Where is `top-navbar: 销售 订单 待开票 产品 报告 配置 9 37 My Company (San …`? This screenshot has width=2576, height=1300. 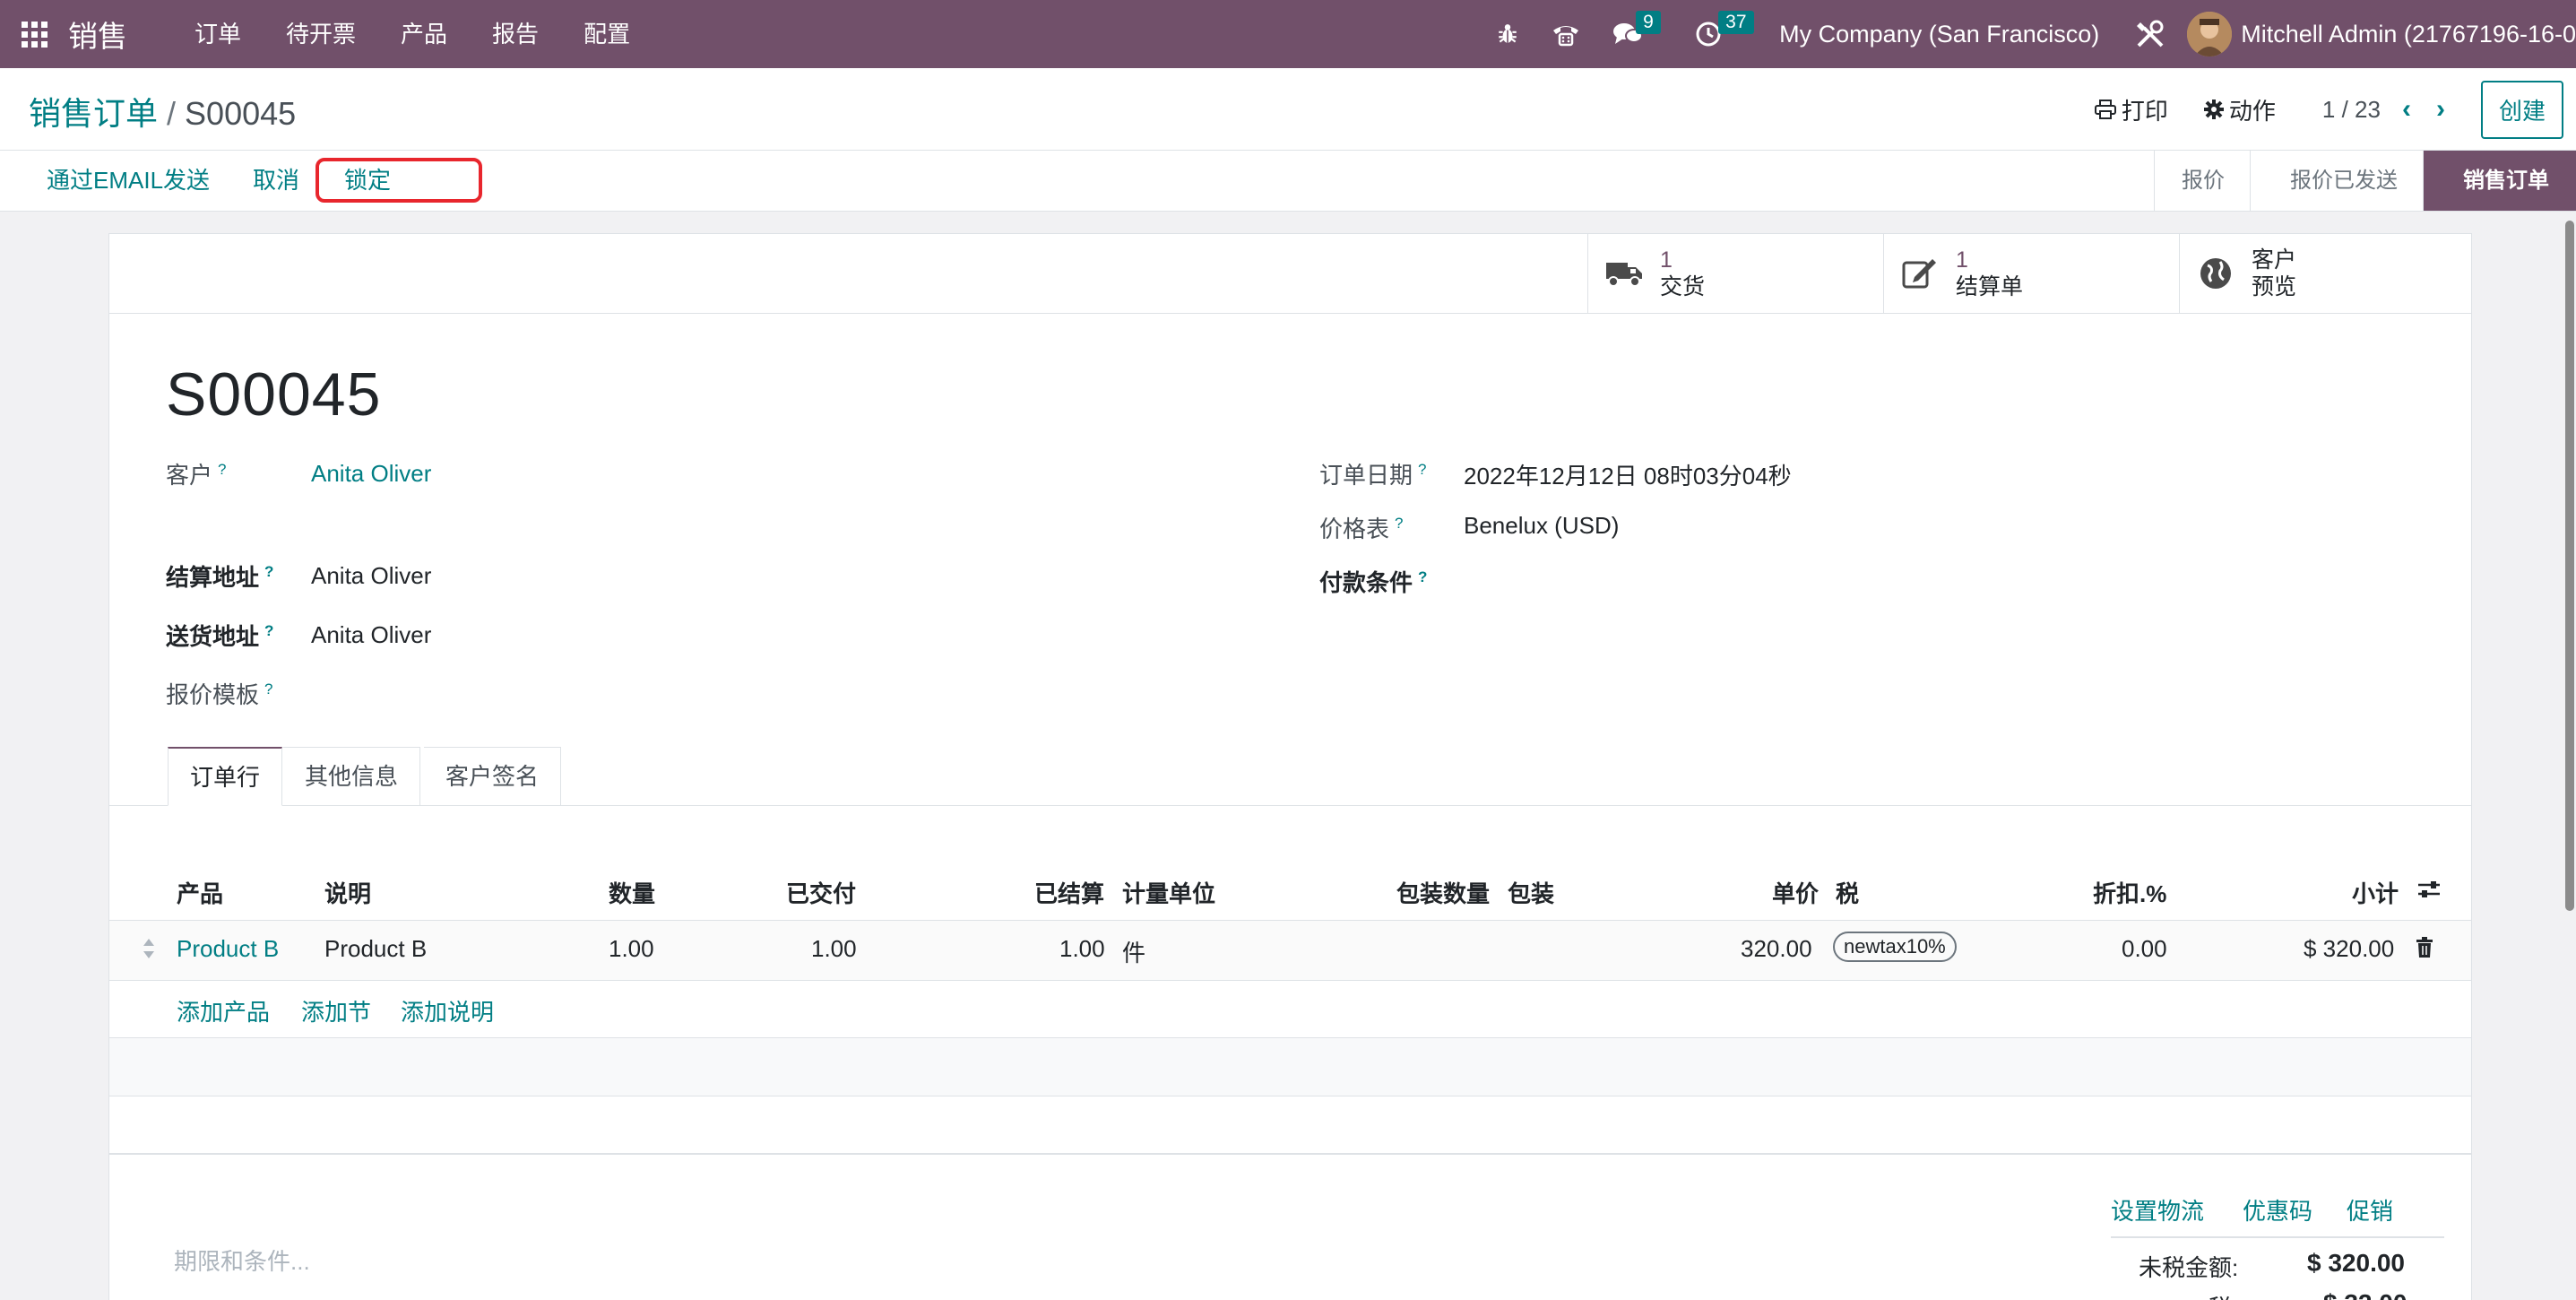
top-navbar: 销售 订单 待开票 产品 报告 配置 9 37 My Company (San … is located at coordinates (1288, 34).